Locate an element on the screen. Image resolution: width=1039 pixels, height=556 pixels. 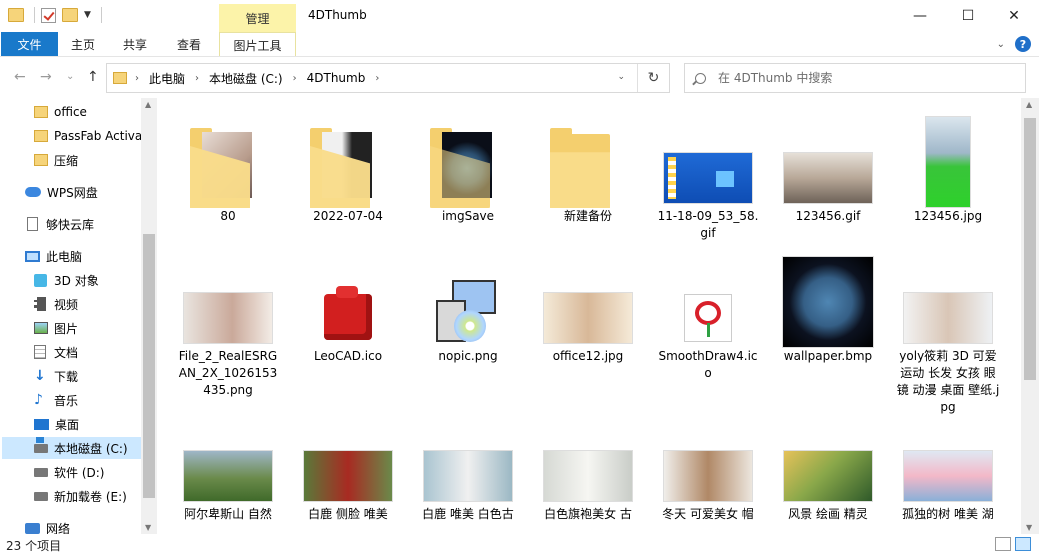
file-item: 白色旗袍美女 古 is located at coordinates (588, 465).